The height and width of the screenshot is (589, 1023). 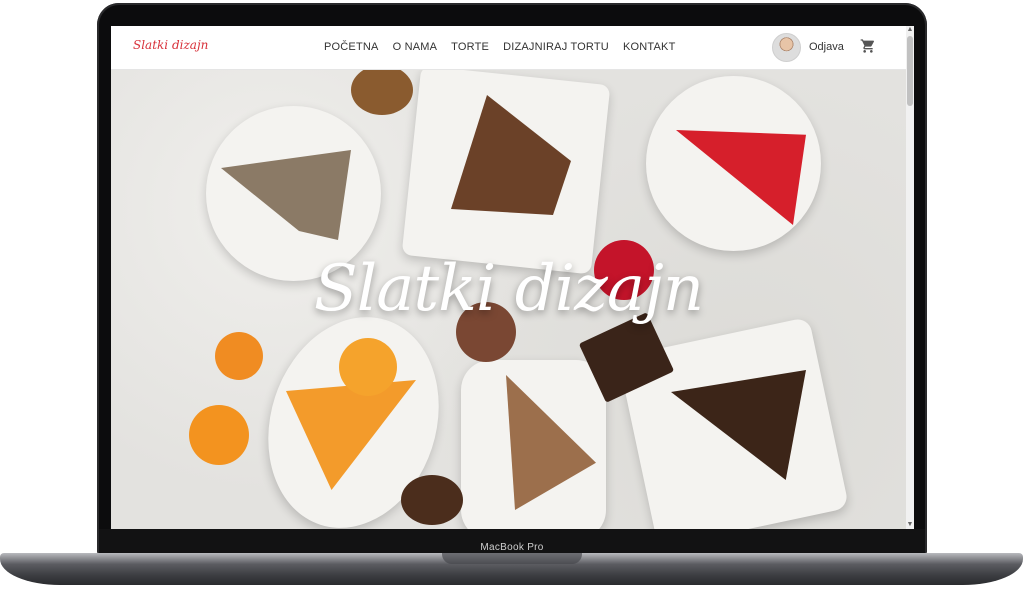 What do you see at coordinates (415, 47) in the screenshot?
I see `nav-link-about: O NAMA` at bounding box center [415, 47].